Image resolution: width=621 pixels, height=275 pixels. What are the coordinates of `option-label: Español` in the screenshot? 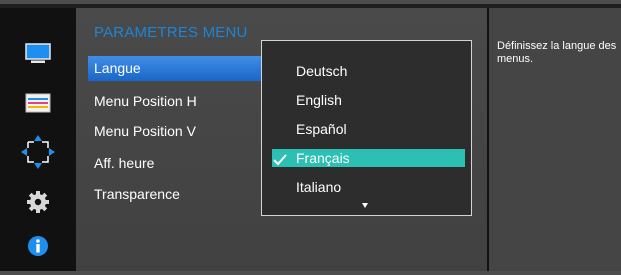 It's located at (321, 129).